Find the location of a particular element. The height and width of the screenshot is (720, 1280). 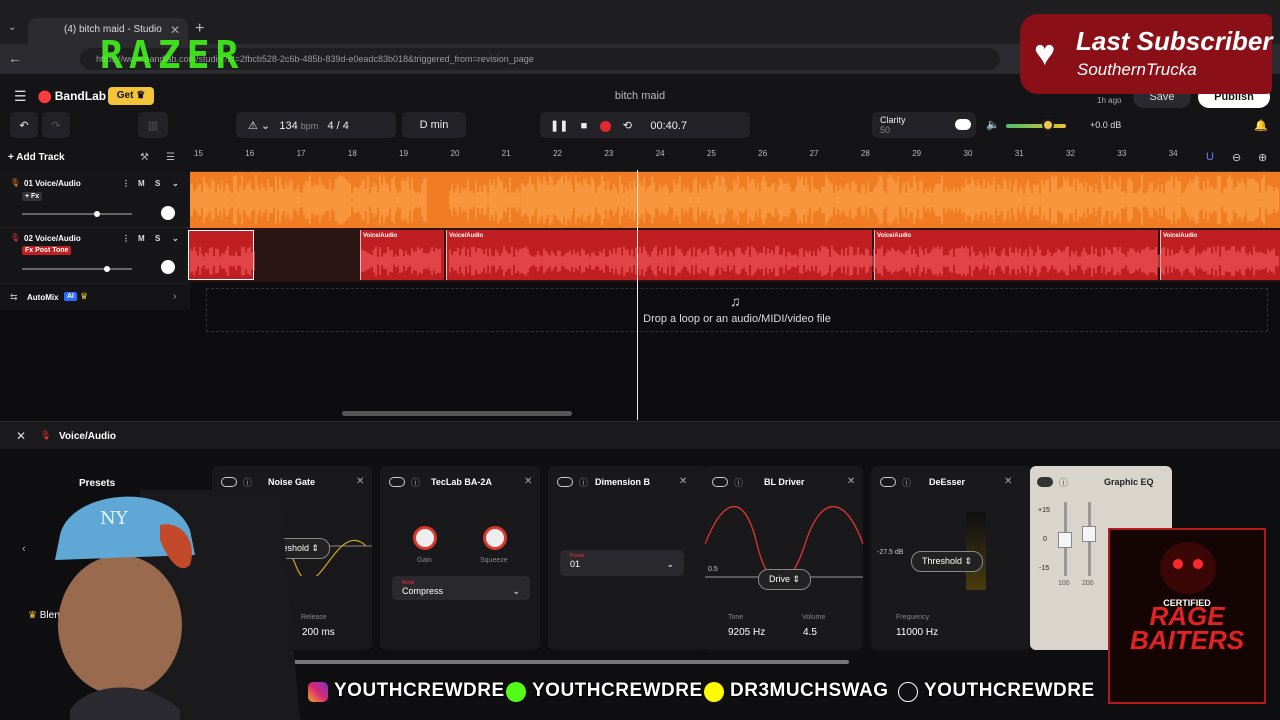

ruler-tick: 15 is located at coordinates (198, 153).